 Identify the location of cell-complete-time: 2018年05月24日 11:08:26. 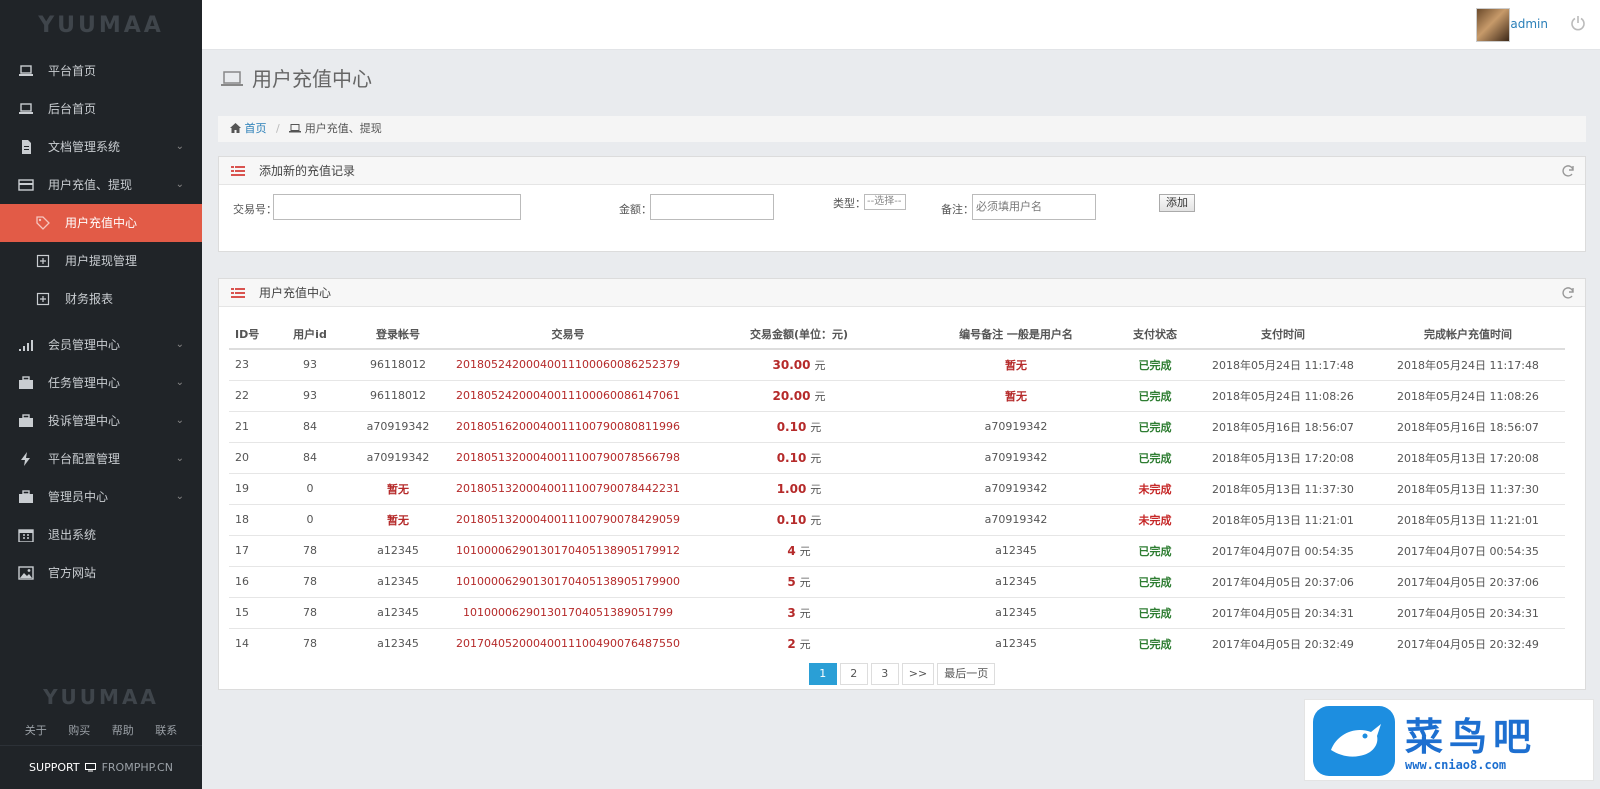
(1468, 395).